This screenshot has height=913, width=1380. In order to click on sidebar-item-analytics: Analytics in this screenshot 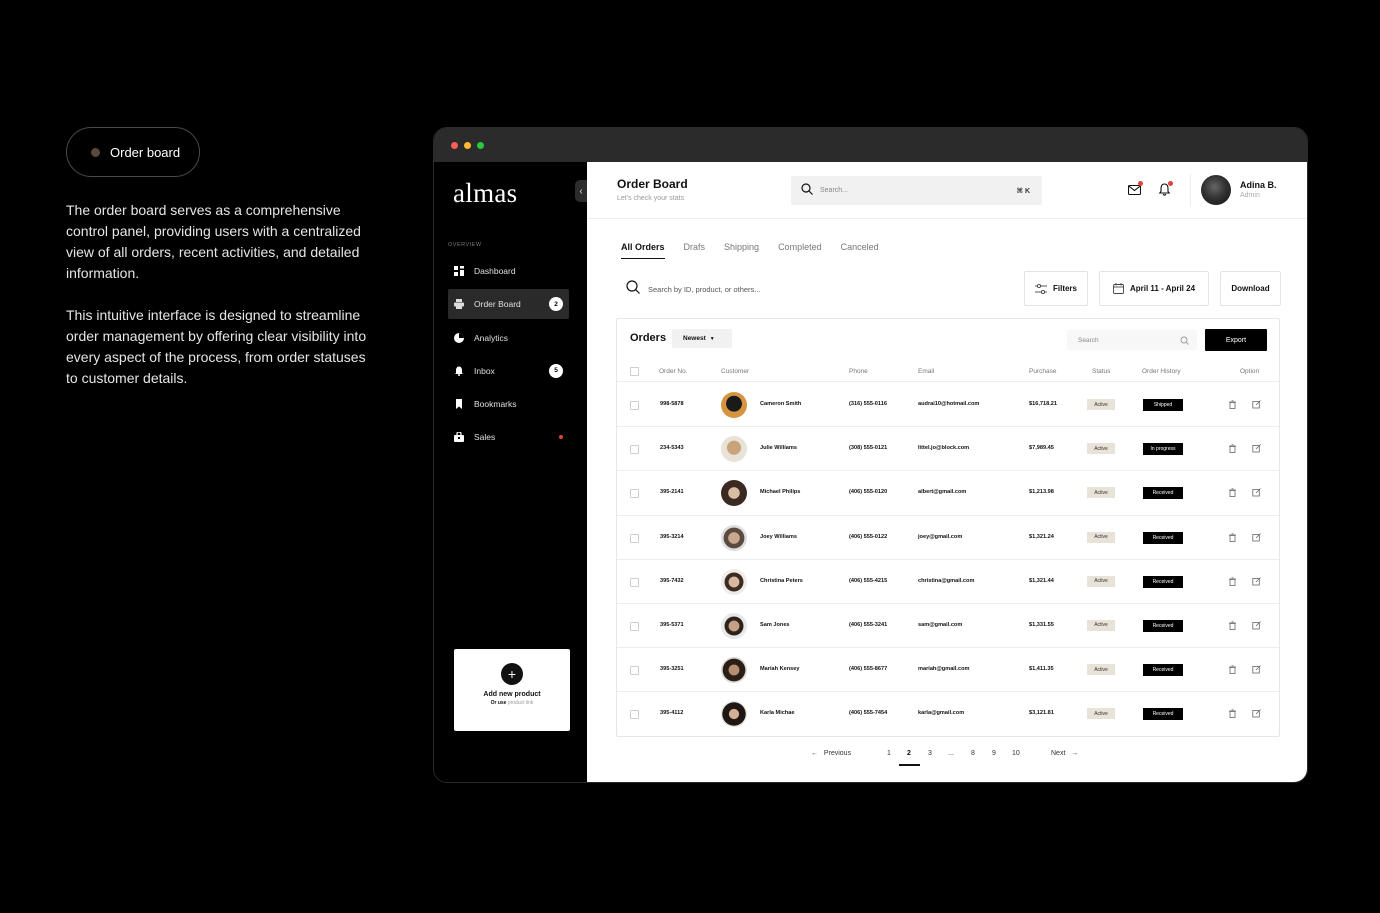, I will do `click(508, 338)`.